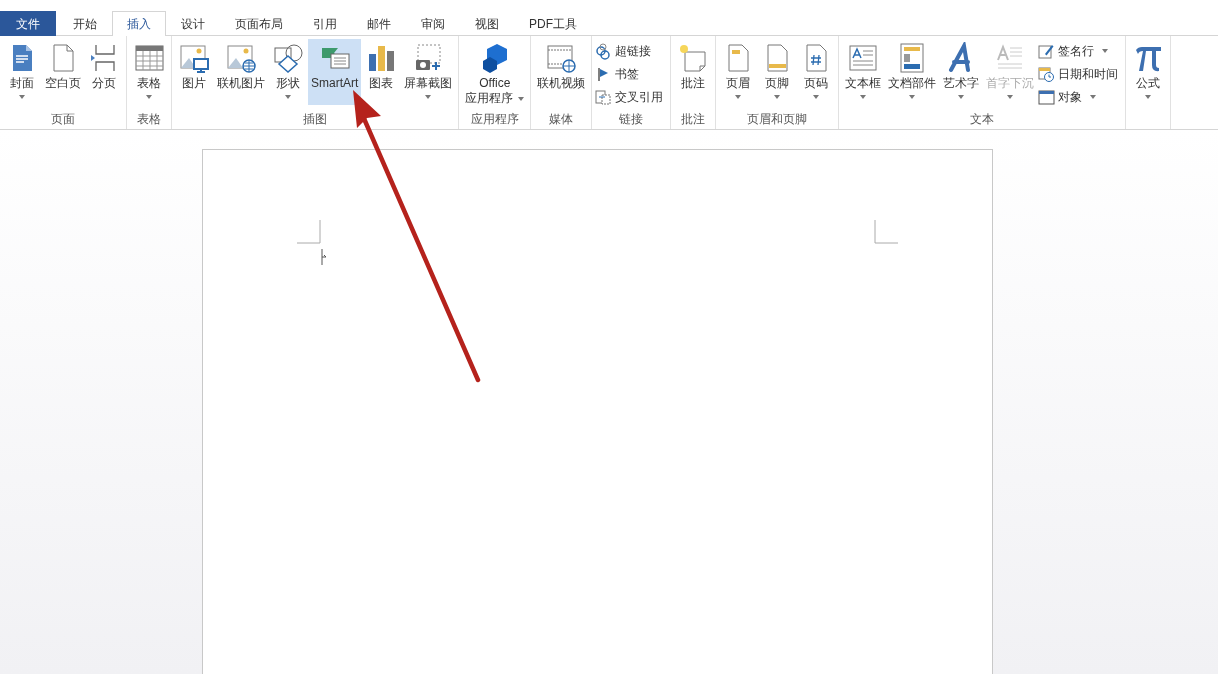 The height and width of the screenshot is (674, 1218). I want to click on ribbon-button: 交叉引用, so click(631, 97).